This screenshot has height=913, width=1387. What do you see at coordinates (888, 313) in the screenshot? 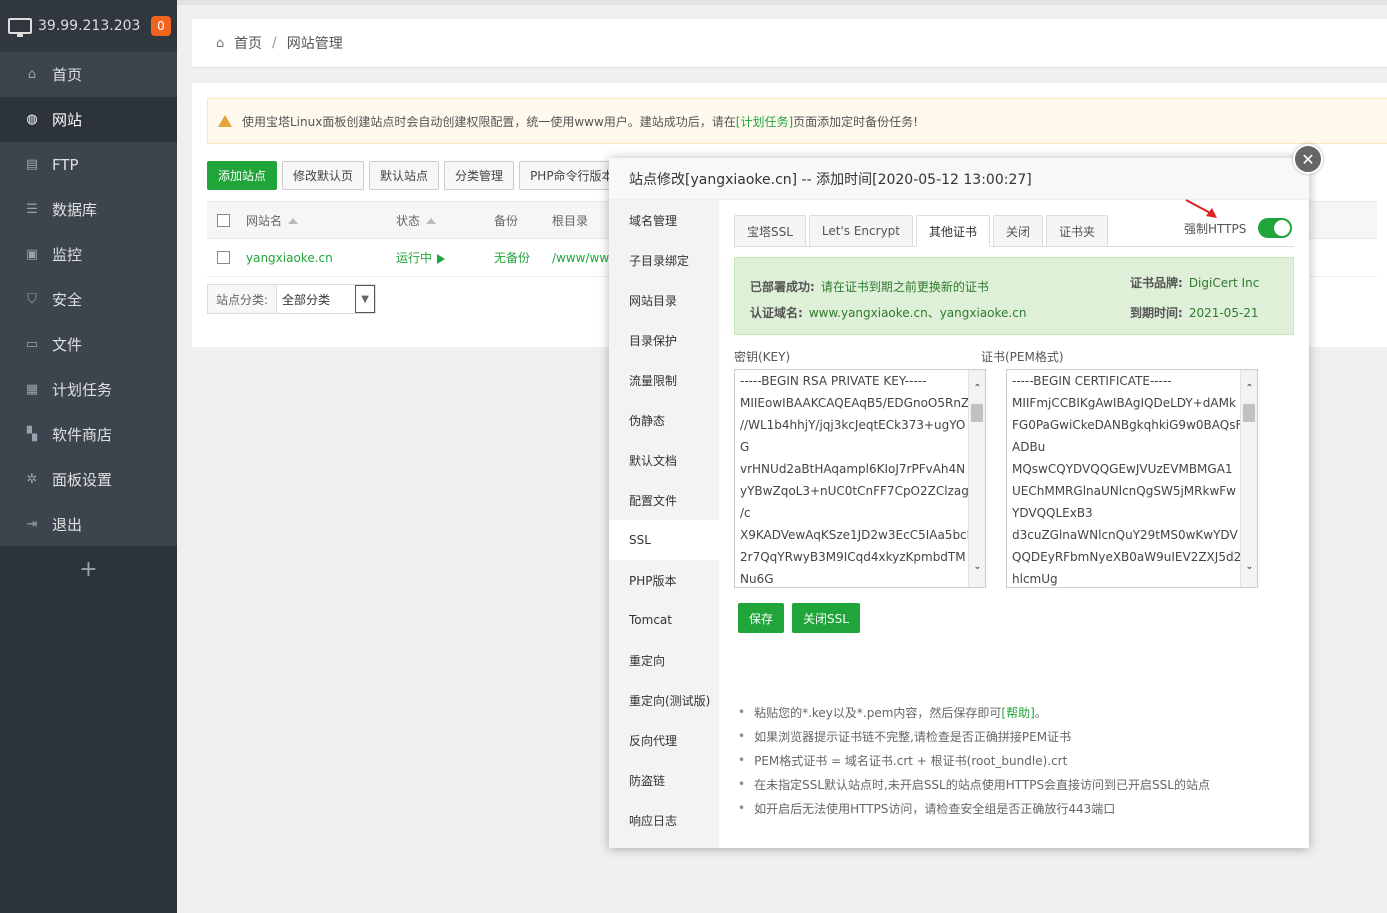
I see `cert-domains: 认证域名: www.yangxiaoke.cn、yangxiaoke.cn` at bounding box center [888, 313].